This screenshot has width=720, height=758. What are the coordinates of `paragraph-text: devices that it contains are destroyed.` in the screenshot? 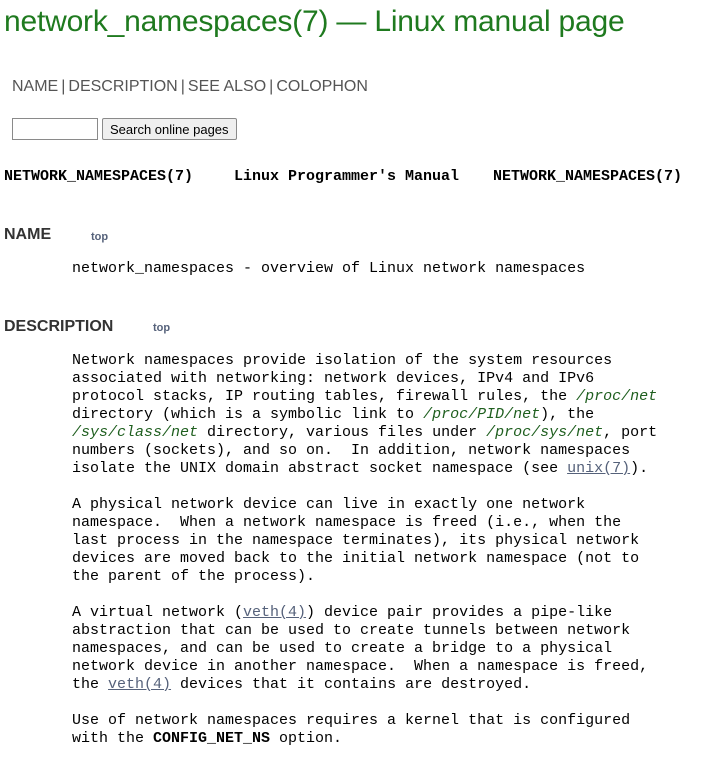 It's located at (351, 684).